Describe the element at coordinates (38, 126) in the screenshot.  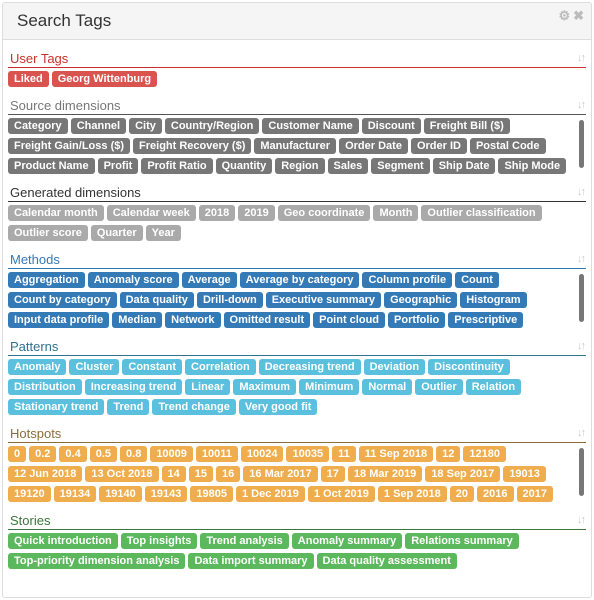
I see `tag: Category` at that location.